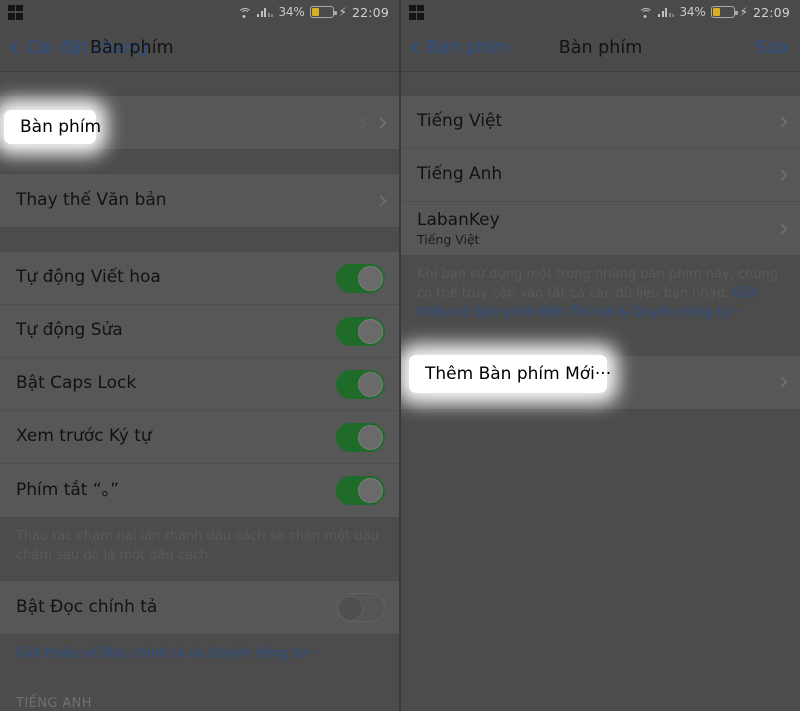 The width and height of the screenshot is (800, 711). What do you see at coordinates (360, 331) in the screenshot?
I see `toggle-auto-correct` at bounding box center [360, 331].